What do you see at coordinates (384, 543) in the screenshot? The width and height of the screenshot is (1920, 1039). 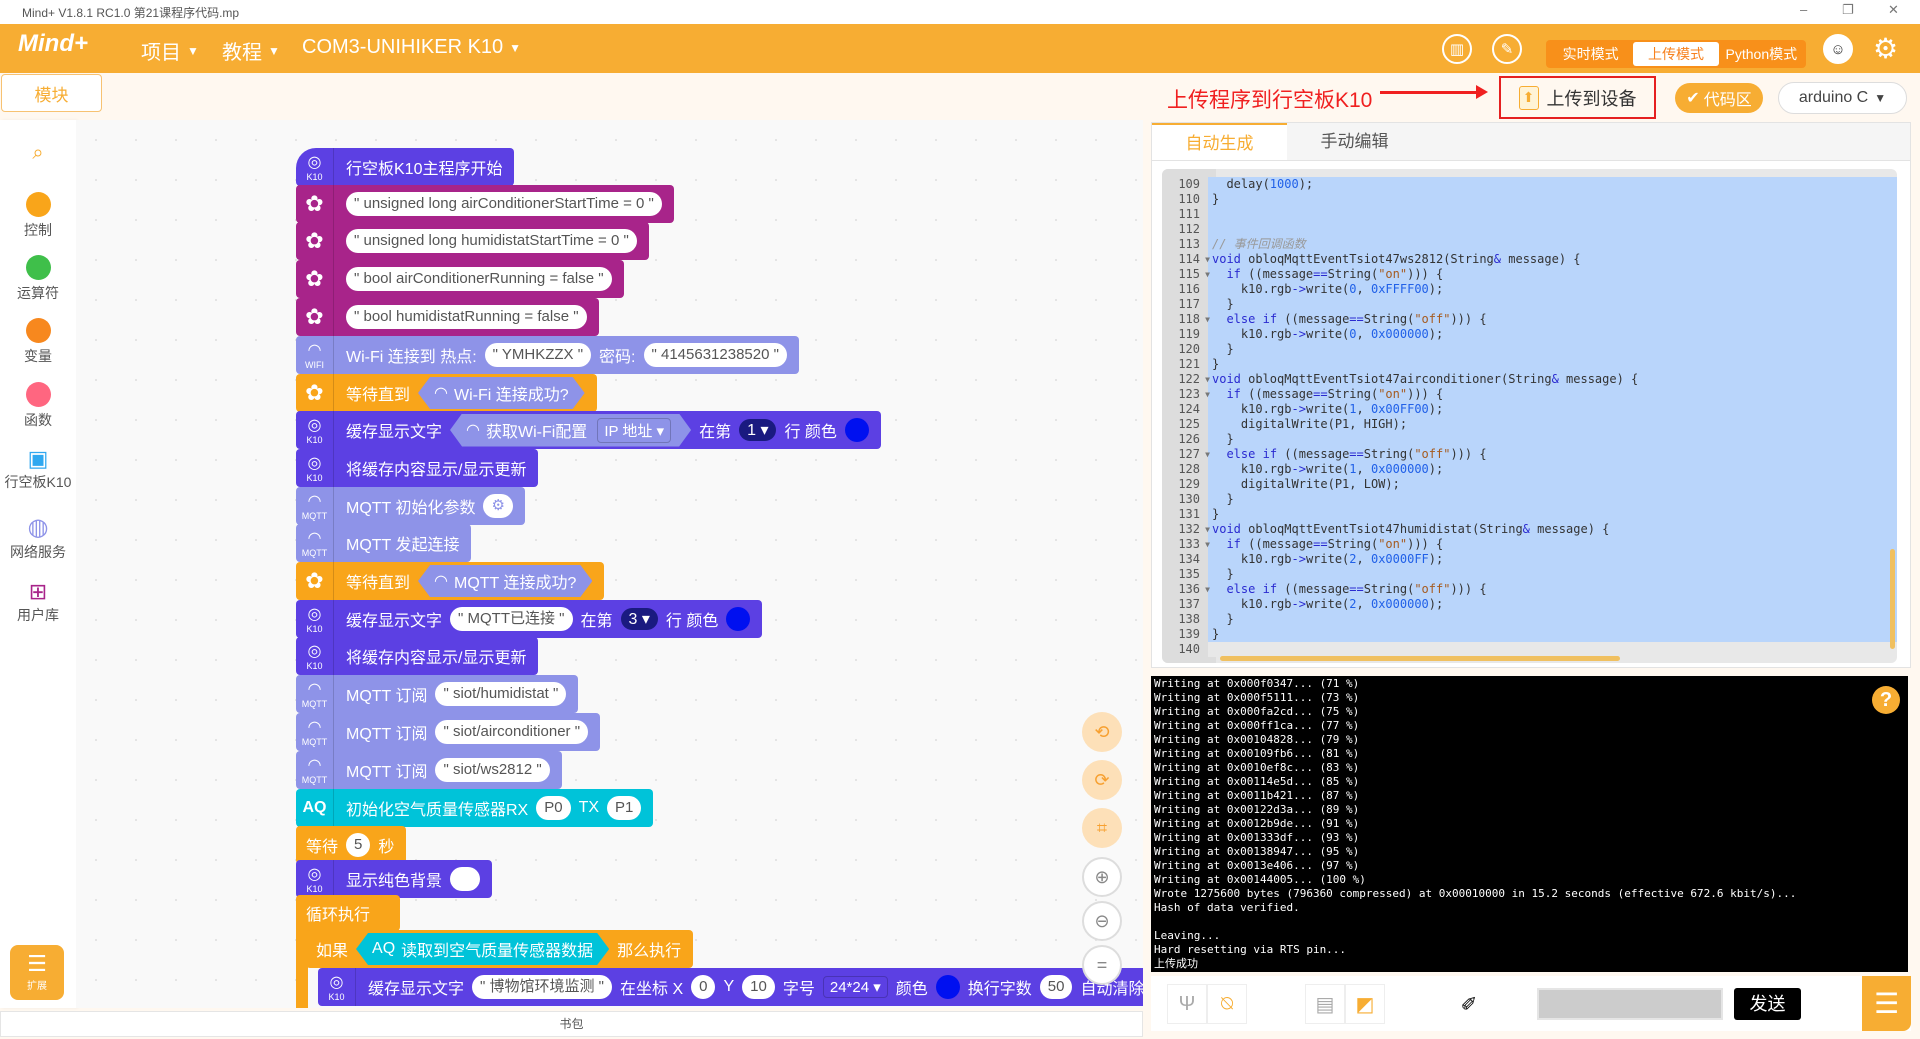 I see `block-net: ◠ MQTT MQTT 发起连接` at bounding box center [384, 543].